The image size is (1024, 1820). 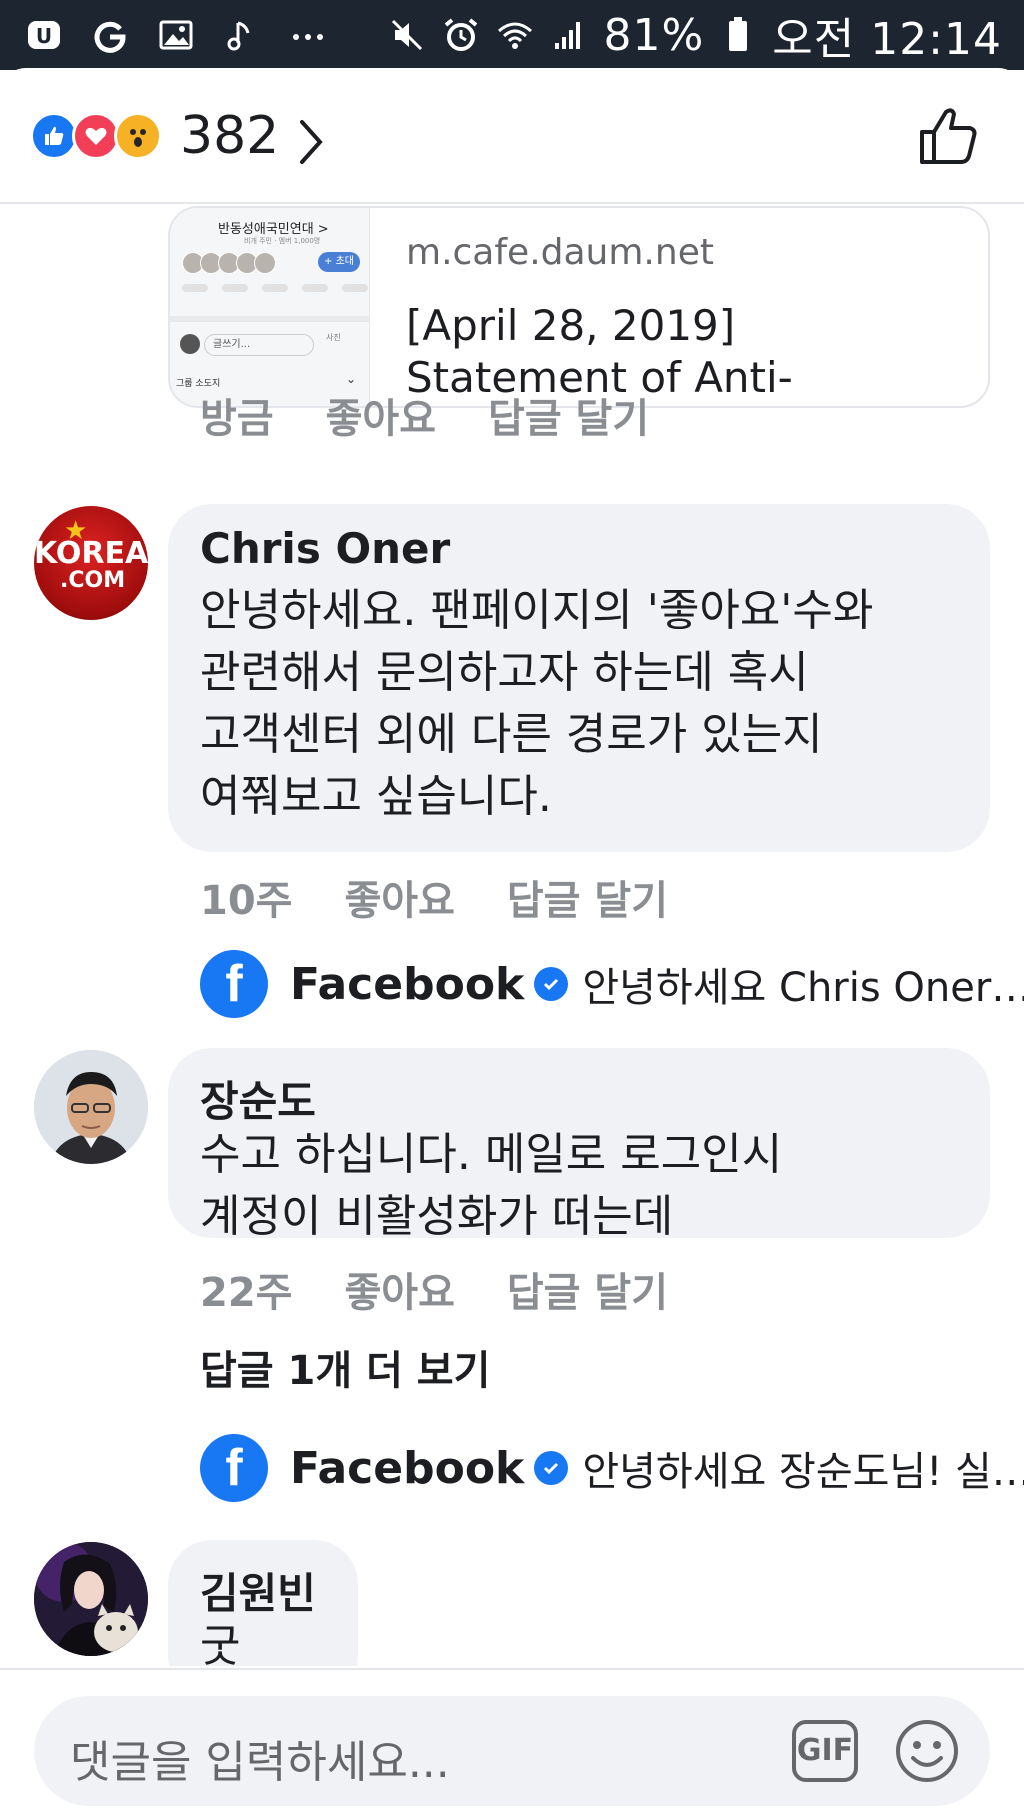 I want to click on thumb-chevron-down-icon: ⌄, so click(x=351, y=379).